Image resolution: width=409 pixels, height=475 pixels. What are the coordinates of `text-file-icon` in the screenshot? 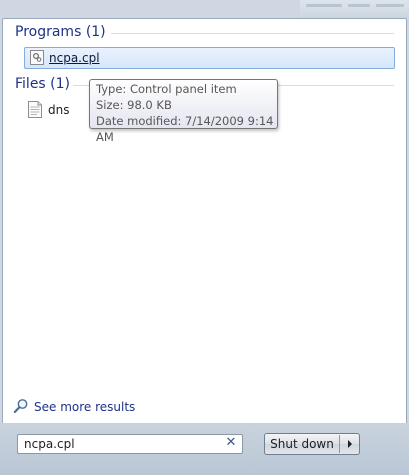 It's located at (35, 109).